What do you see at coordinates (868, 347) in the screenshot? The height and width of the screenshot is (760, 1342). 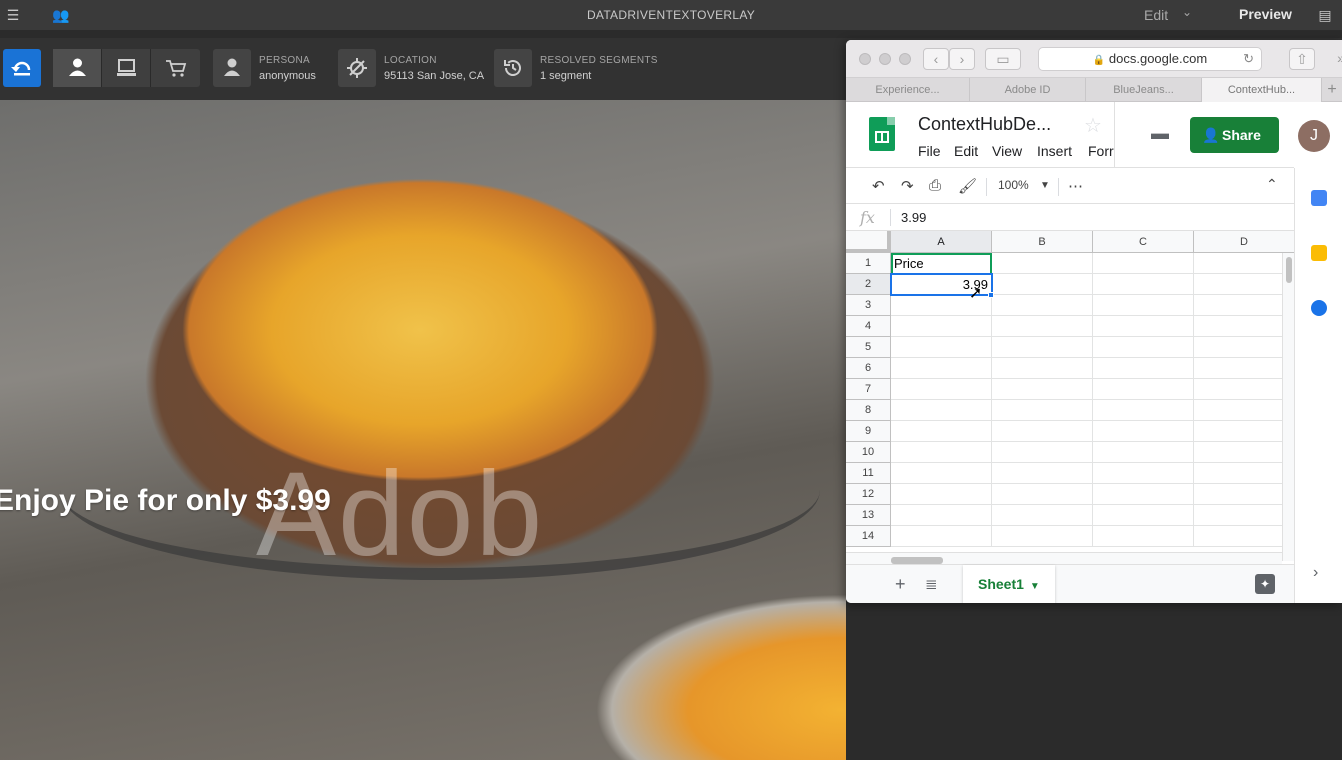 I see `row-header: 5` at bounding box center [868, 347].